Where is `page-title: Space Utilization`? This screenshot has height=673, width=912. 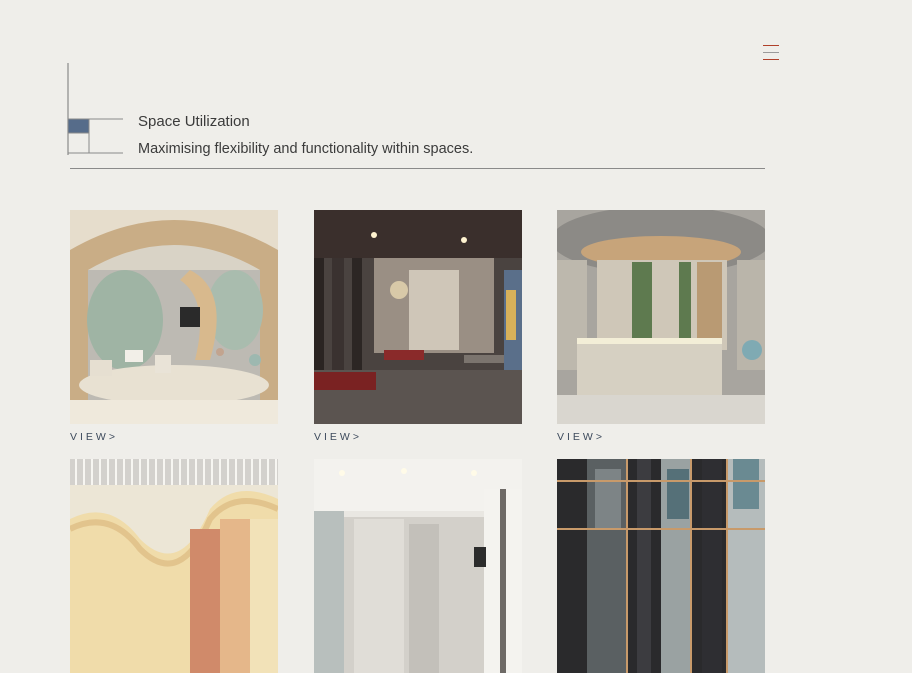 page-title: Space Utilization is located at coordinates (194, 121).